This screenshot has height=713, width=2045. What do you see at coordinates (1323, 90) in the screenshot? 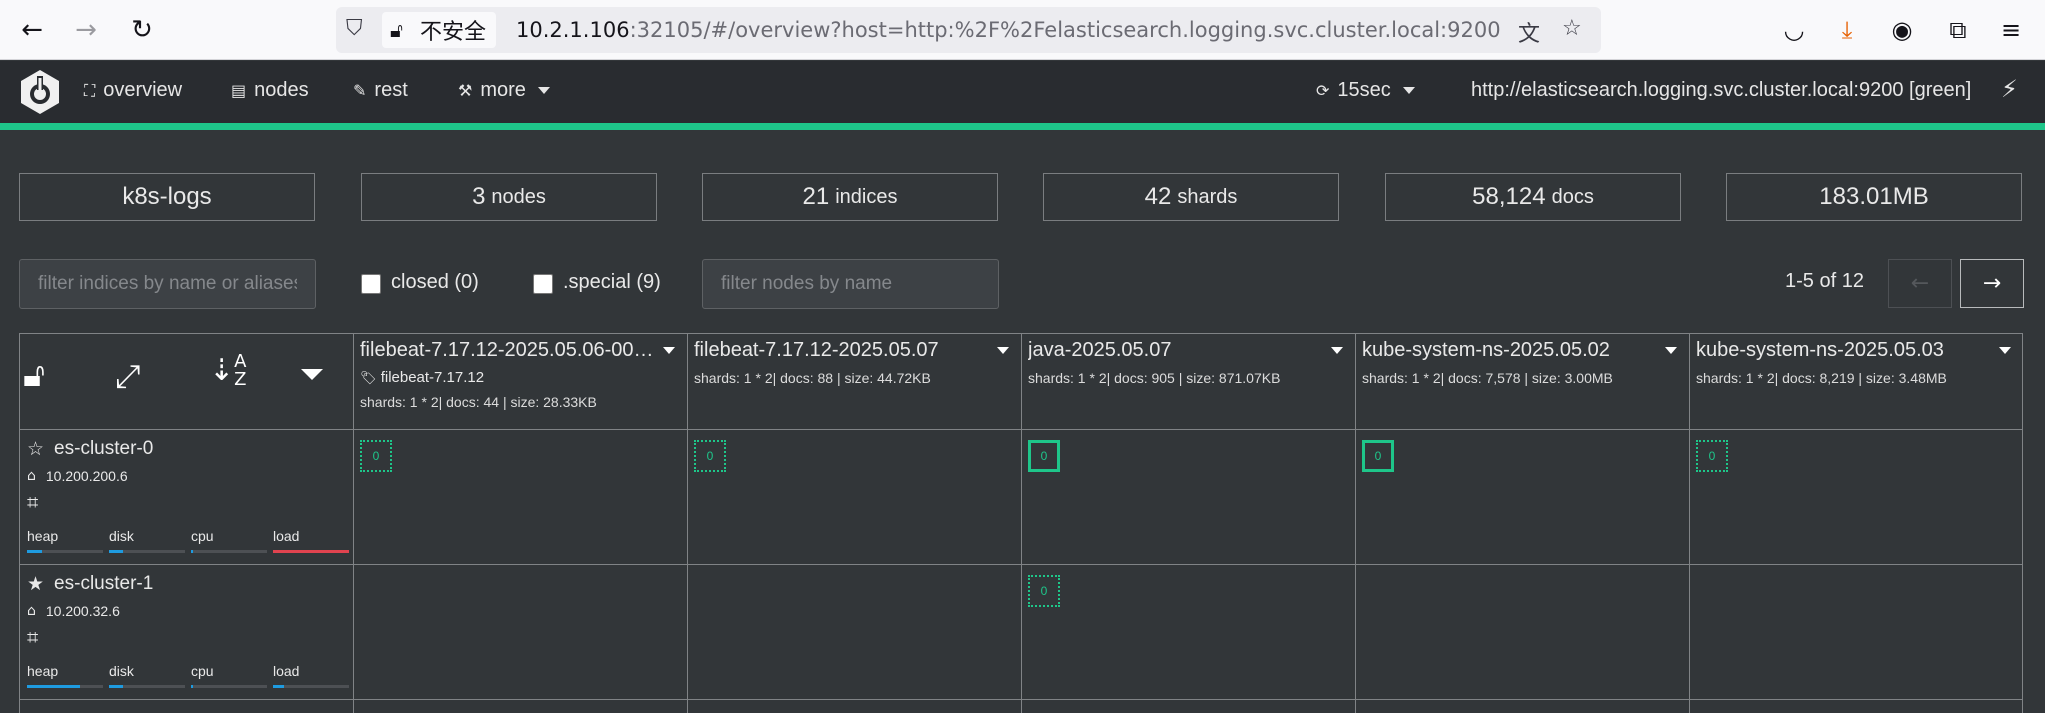
I see `refresh-icon: ⟳` at bounding box center [1323, 90].